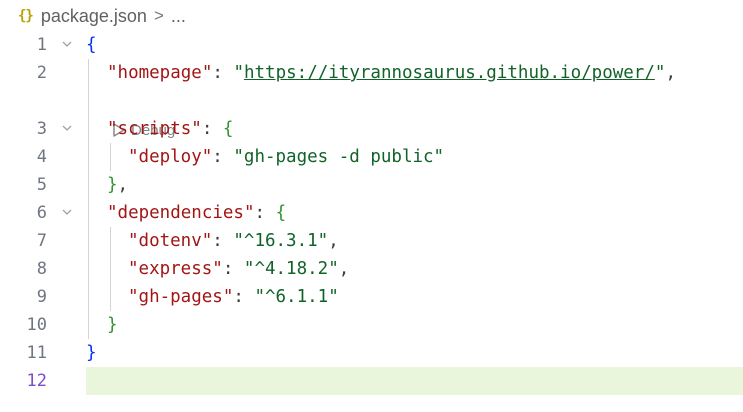 This screenshot has width=743, height=412. I want to click on chevron-right-icon: >, so click(158, 15).